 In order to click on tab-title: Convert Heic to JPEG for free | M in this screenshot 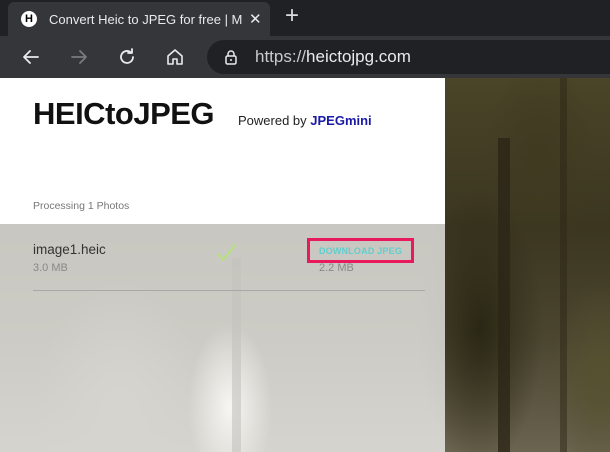, I will do `click(146, 19)`.